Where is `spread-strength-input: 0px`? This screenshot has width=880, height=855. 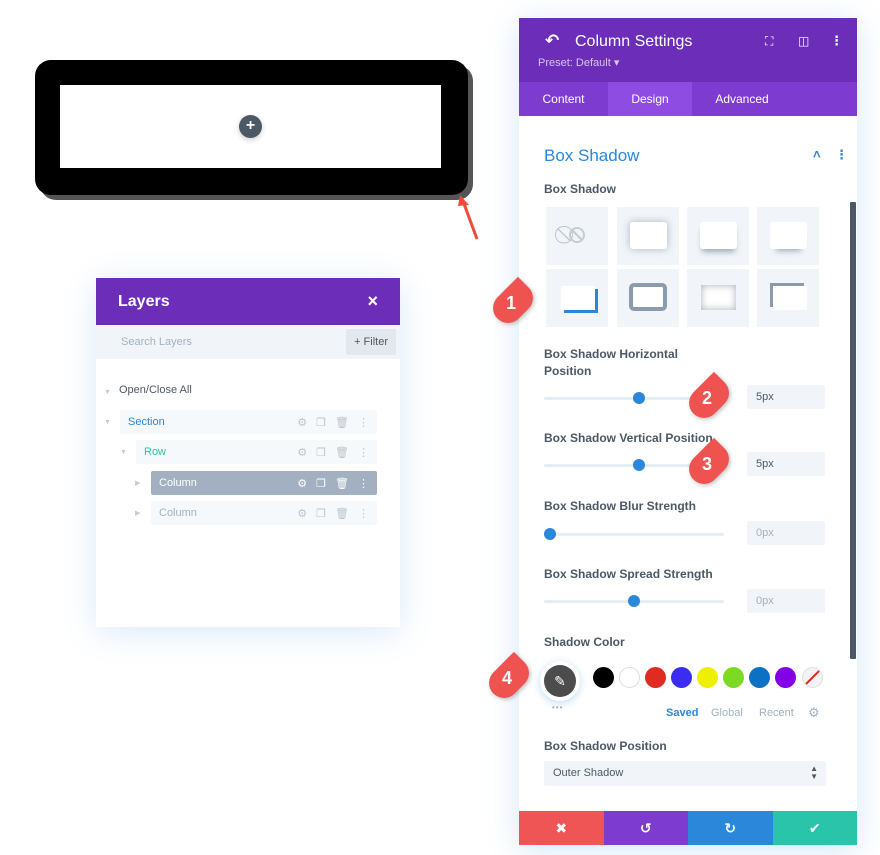 spread-strength-input: 0px is located at coordinates (786, 601).